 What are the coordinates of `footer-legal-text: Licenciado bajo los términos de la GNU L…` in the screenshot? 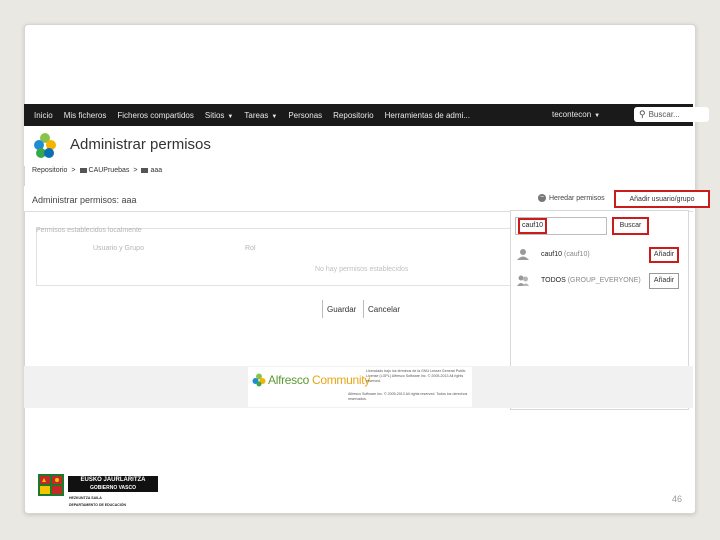 It's located at (416, 376).